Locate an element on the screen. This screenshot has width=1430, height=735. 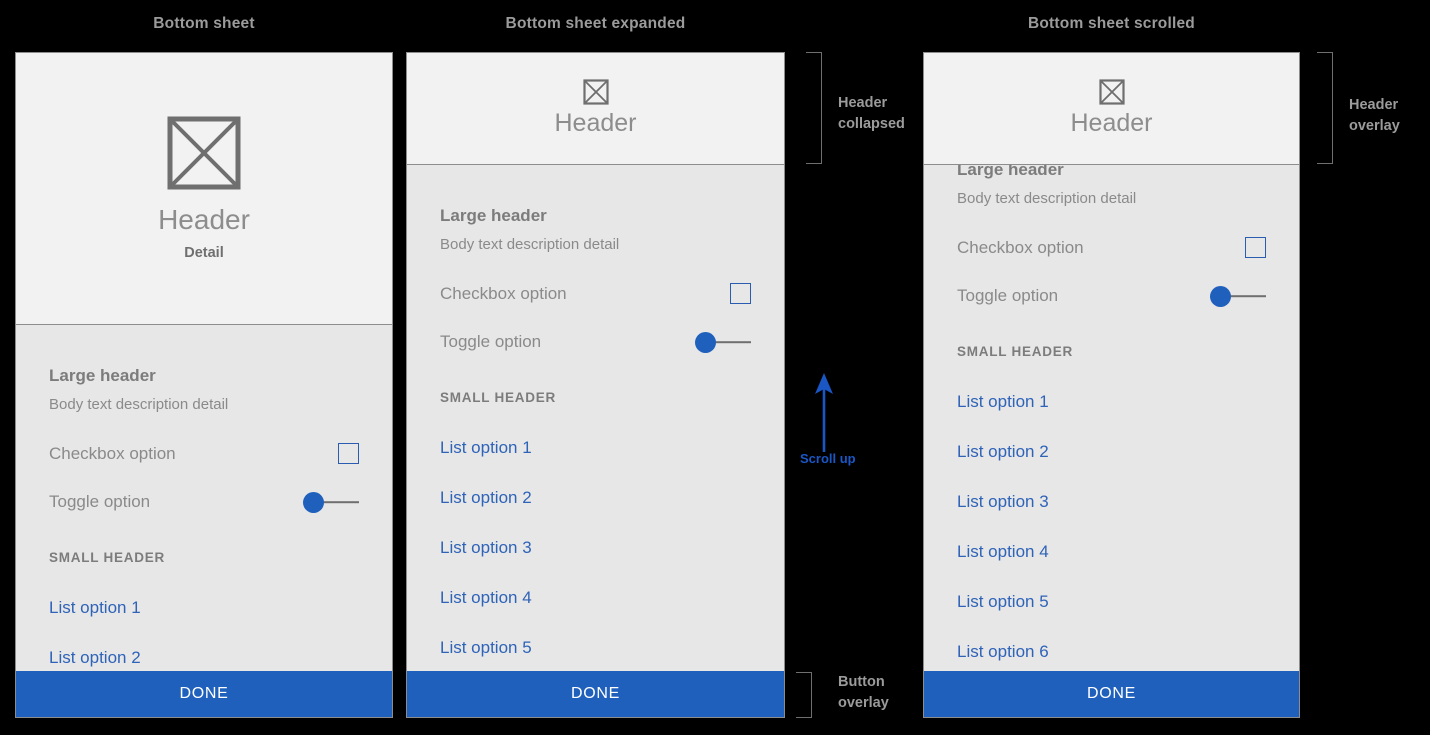
annotation-header-collapsed: Header collapsed is located at coordinates (871, 114).